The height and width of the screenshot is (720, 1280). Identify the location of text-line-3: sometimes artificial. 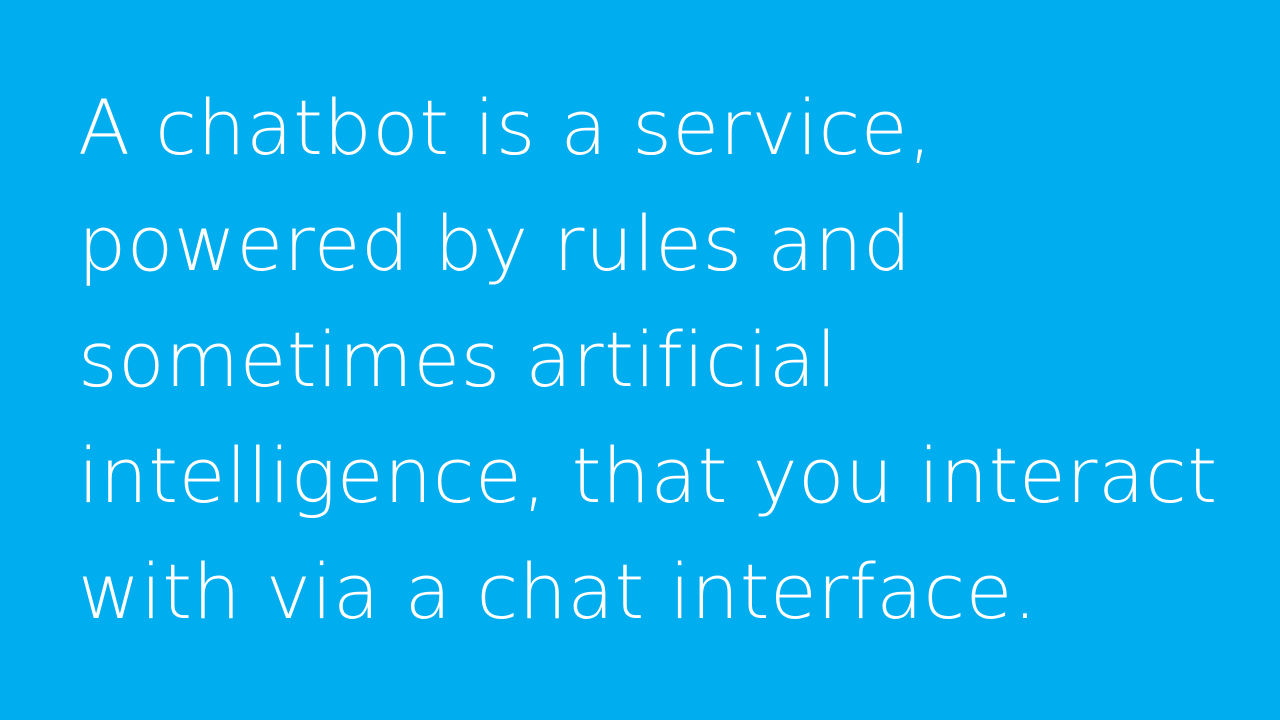
(458, 359).